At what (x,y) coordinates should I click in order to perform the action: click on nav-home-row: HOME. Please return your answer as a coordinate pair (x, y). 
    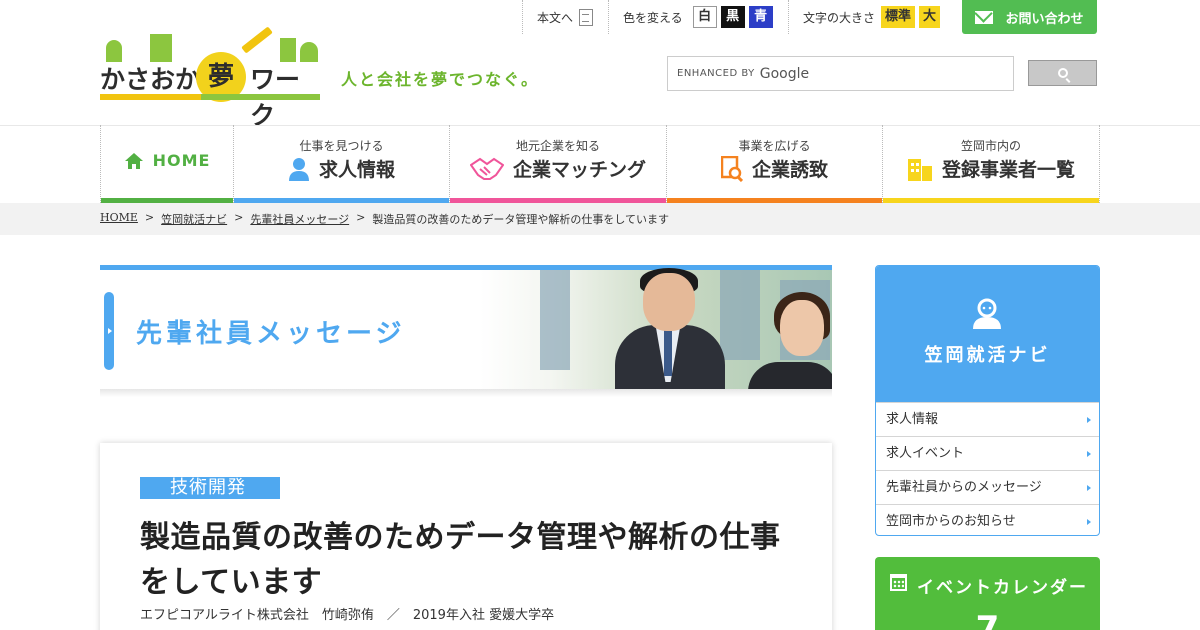
    Looking at the image, I should click on (167, 160).